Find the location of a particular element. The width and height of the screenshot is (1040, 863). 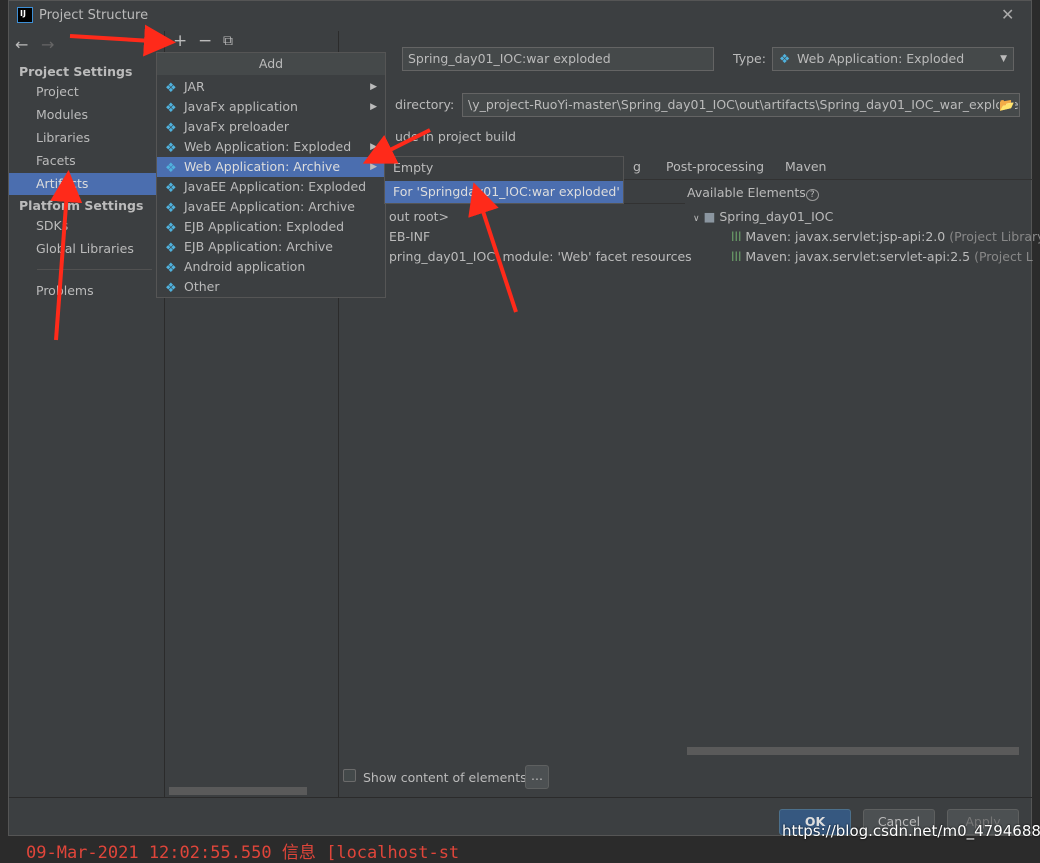

menu-item: ❖ JavaFx preloader is located at coordinates (271, 127).